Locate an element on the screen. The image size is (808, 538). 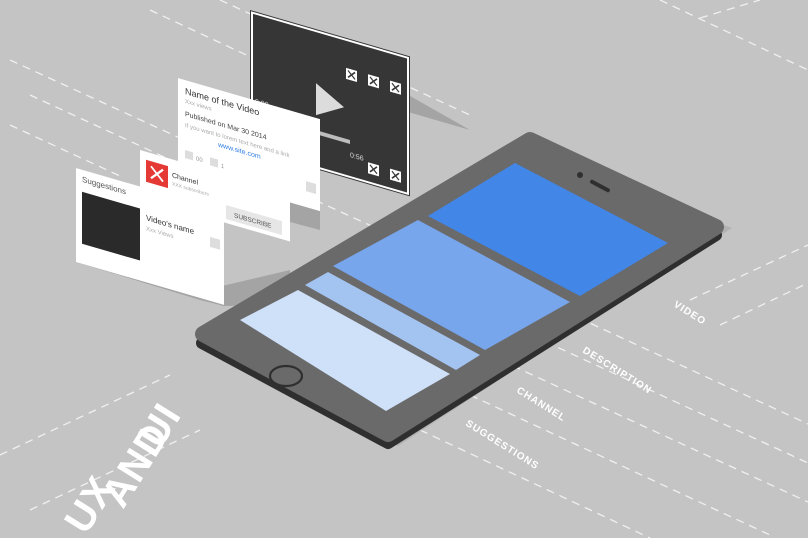
label-description: DESCRIPTION is located at coordinates (616, 370).